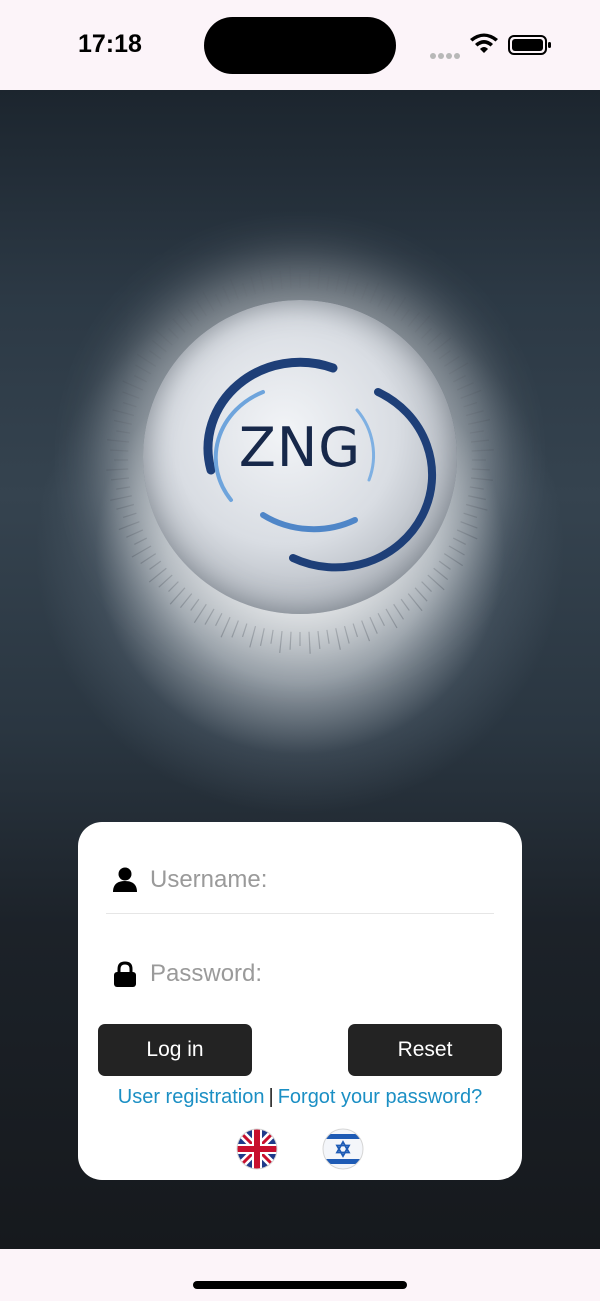 Image resolution: width=600 pixels, height=1301 pixels. What do you see at coordinates (257, 1149) in the screenshot?
I see `uk-flag-icon` at bounding box center [257, 1149].